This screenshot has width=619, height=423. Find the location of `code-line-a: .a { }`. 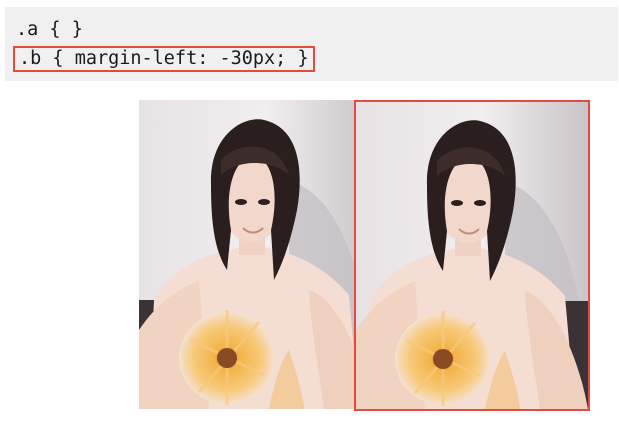

code-line-a: .a { } is located at coordinates (49, 29).